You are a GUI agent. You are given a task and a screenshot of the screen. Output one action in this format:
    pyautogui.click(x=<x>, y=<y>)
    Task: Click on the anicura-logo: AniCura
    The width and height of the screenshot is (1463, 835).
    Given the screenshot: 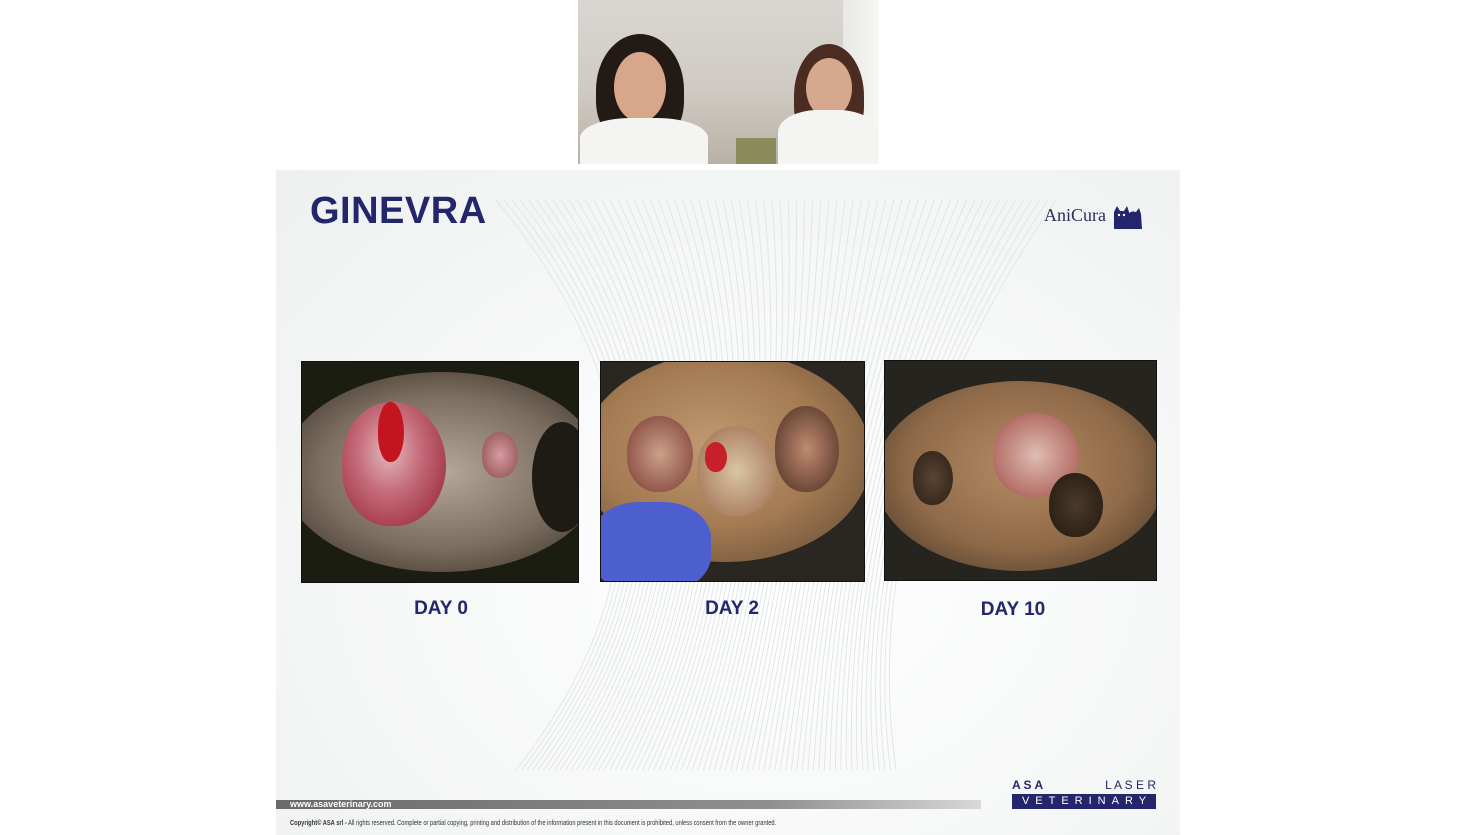 What is the action you would take?
    pyautogui.click(x=1094, y=215)
    